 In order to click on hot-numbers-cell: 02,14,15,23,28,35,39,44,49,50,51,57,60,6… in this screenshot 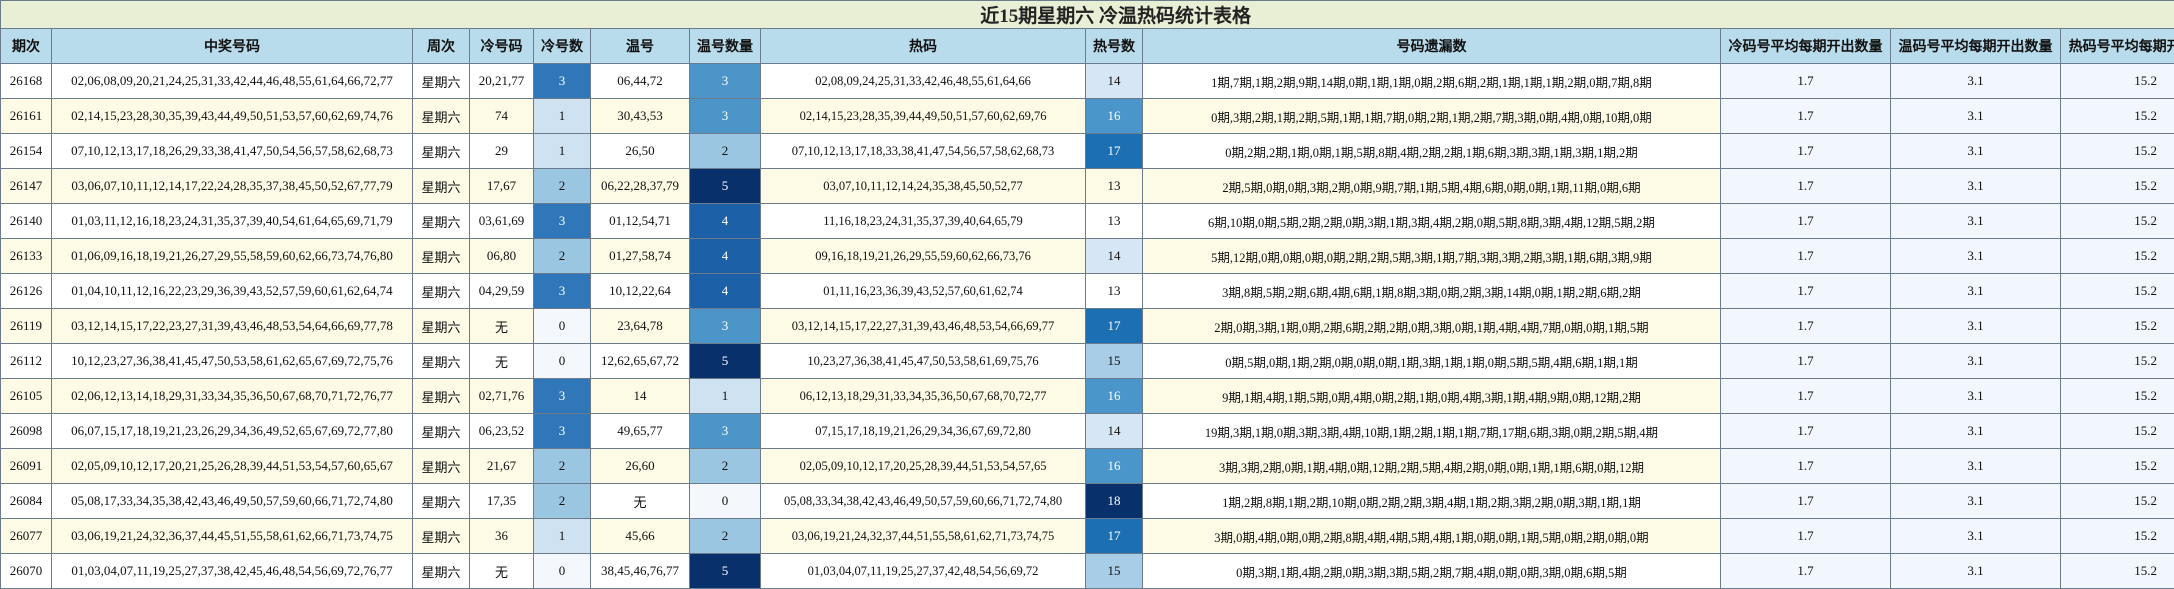, I will do `click(923, 116)`.